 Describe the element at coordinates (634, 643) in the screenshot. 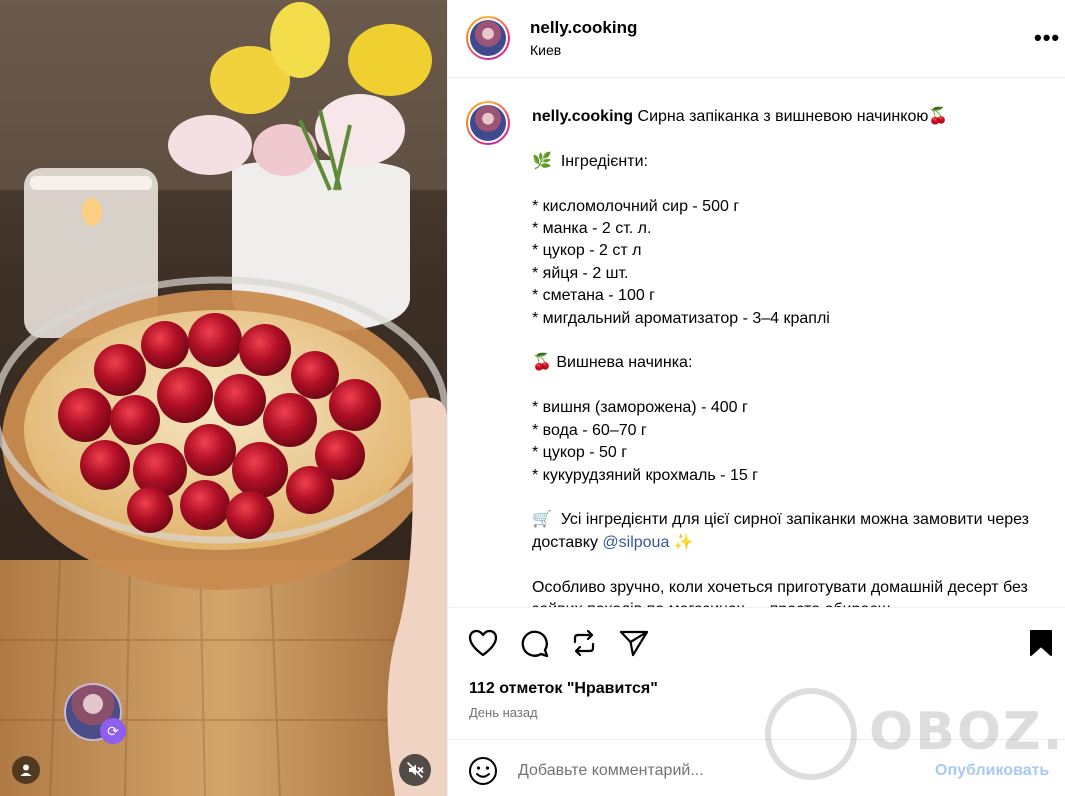

I see `share-icon` at that location.